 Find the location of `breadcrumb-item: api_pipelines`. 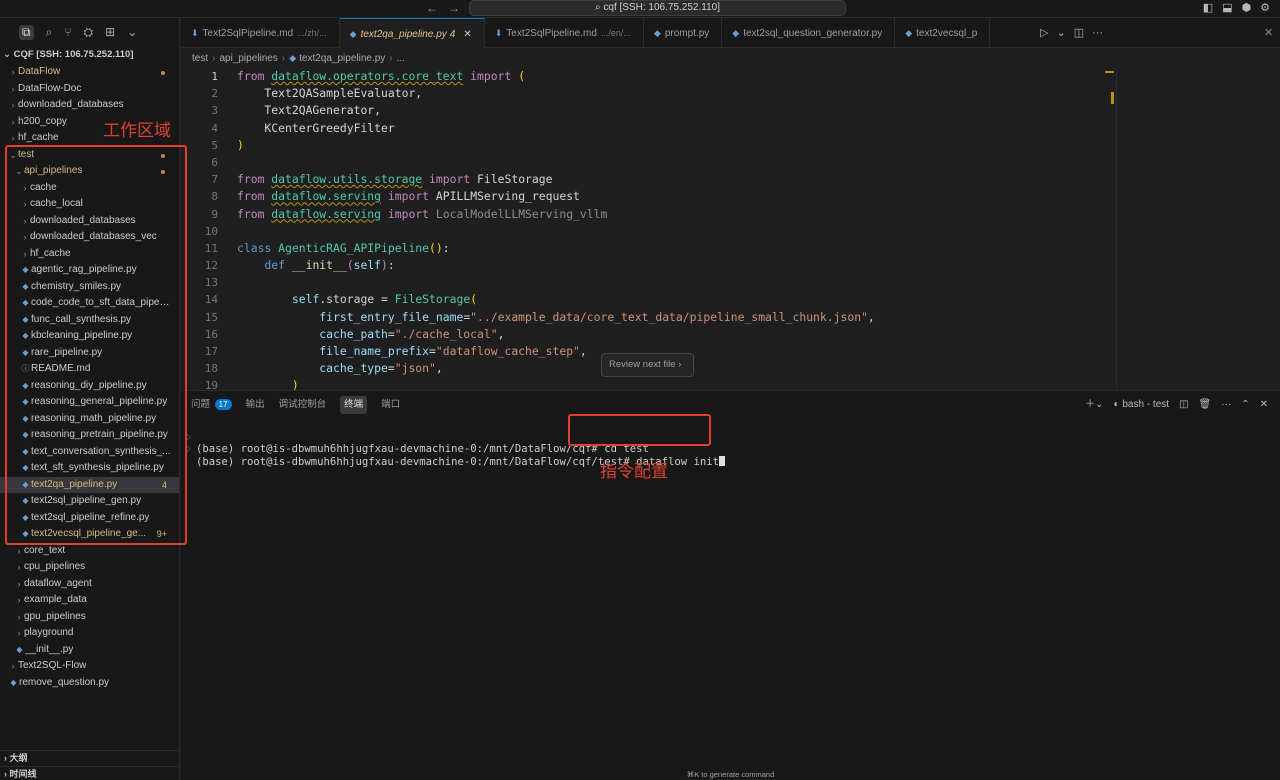

breadcrumb-item: api_pipelines is located at coordinates (248, 58).